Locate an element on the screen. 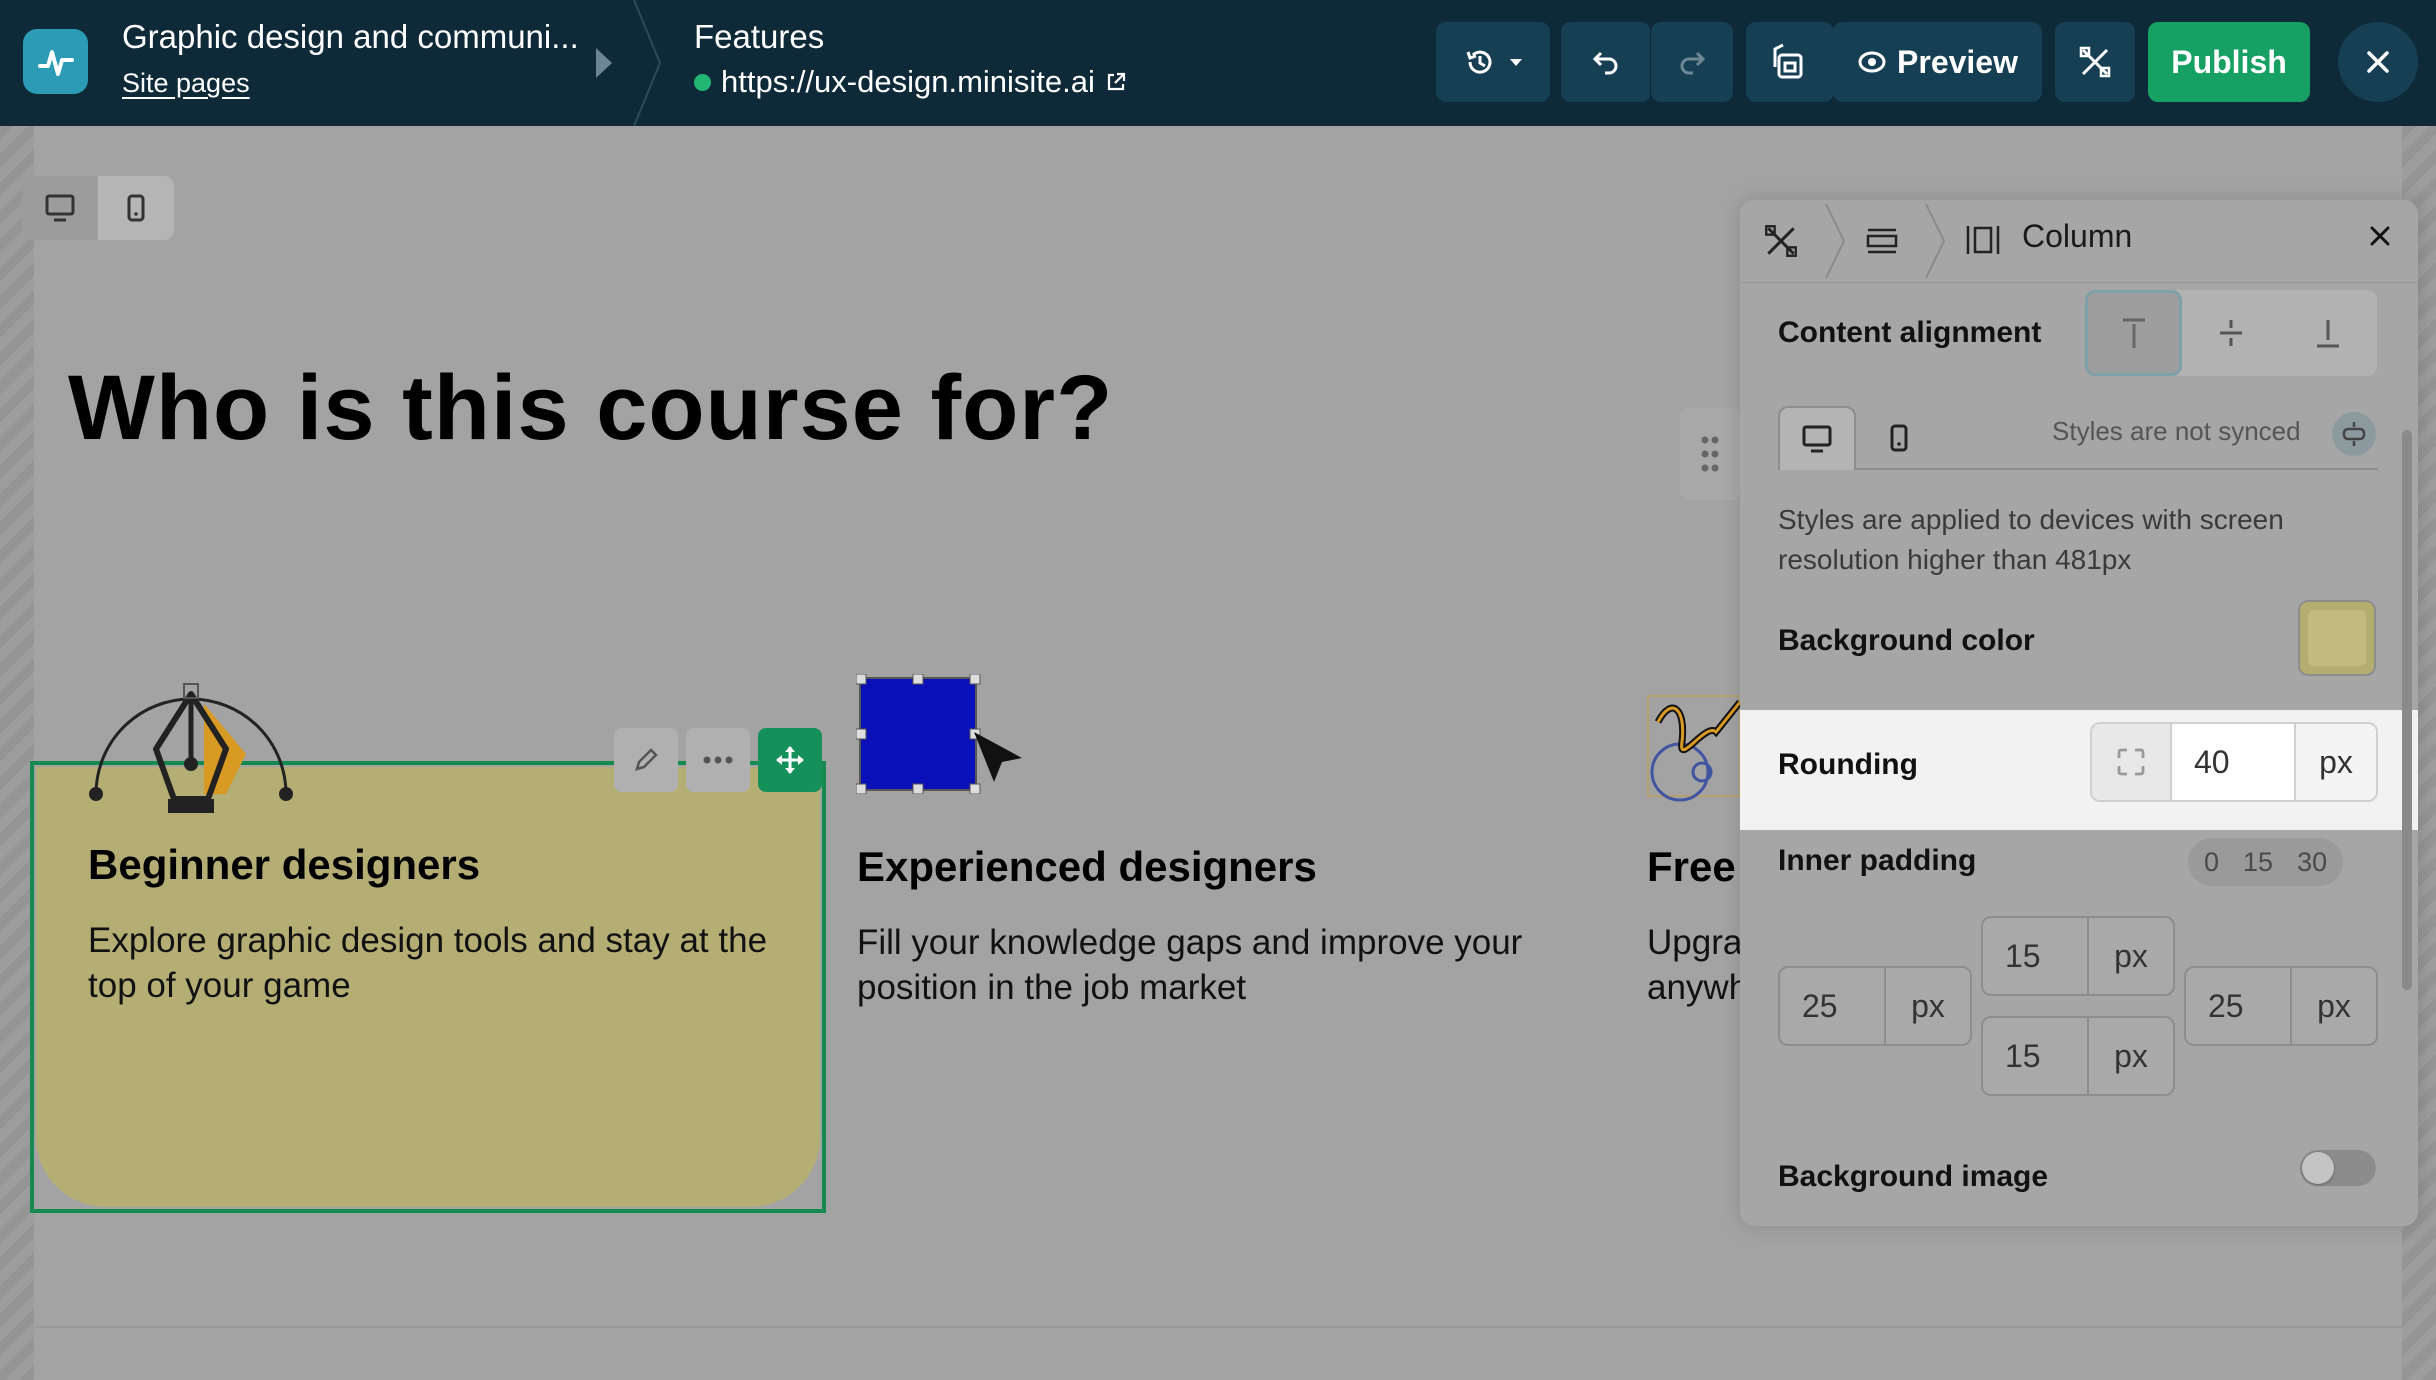  padding-top-field: 15 px is located at coordinates (2078, 956).